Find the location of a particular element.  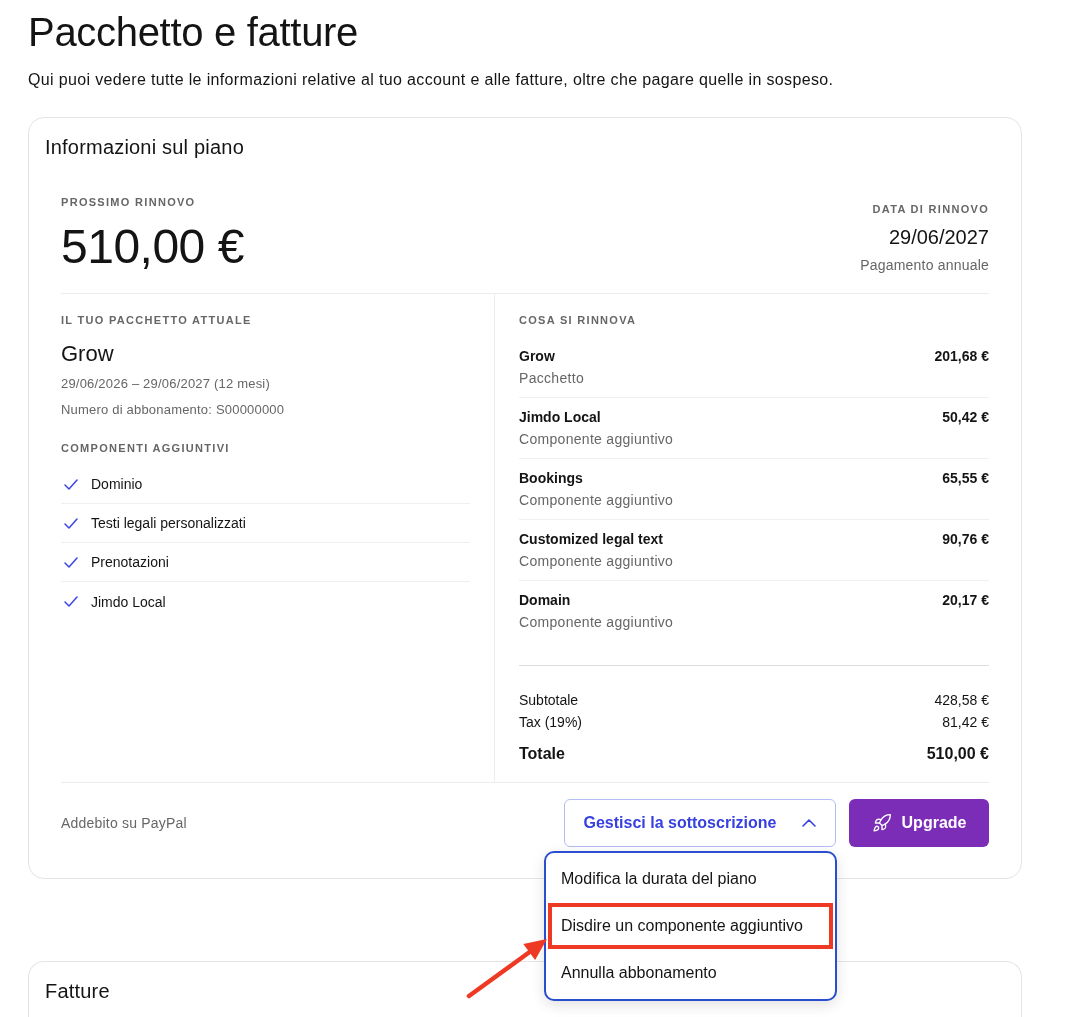

item-price: 20,17 € is located at coordinates (965, 600).